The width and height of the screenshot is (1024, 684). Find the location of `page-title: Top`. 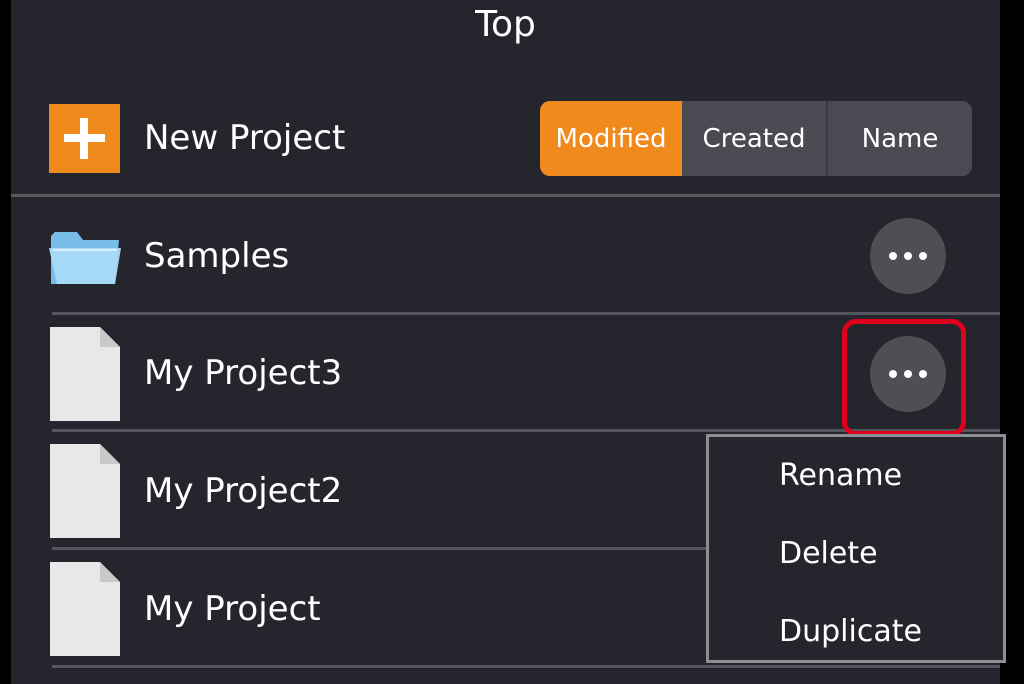

page-title: Top is located at coordinates (505, 24).